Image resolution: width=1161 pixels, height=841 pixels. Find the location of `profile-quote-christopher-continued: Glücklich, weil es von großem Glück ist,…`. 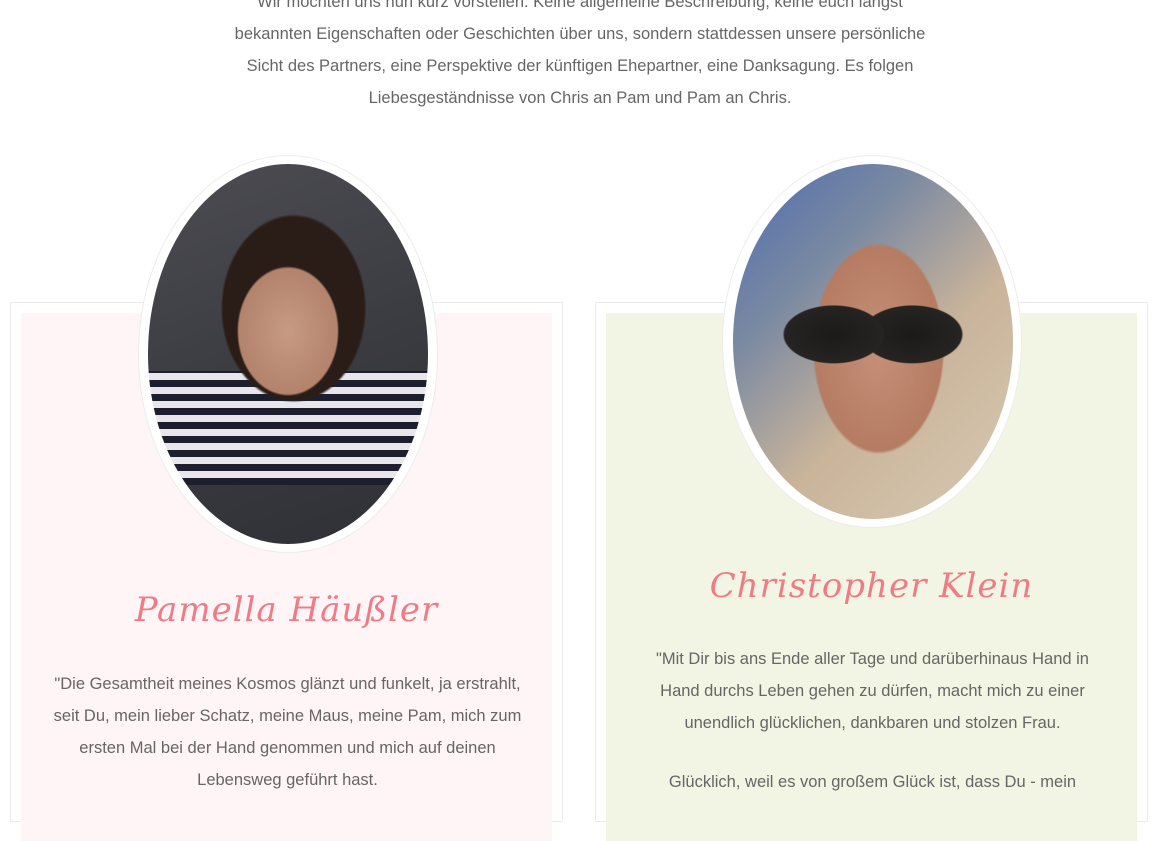

profile-quote-christopher-continued: Glücklich, weil es von großem Glück ist,… is located at coordinates (872, 782).